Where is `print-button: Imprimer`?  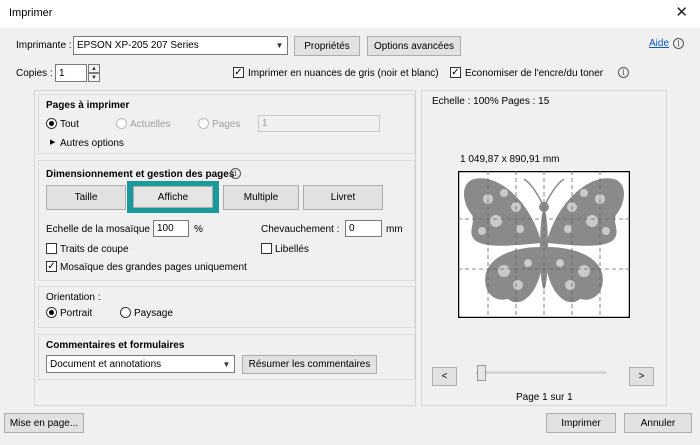
print-button: Imprimer is located at coordinates (581, 423).